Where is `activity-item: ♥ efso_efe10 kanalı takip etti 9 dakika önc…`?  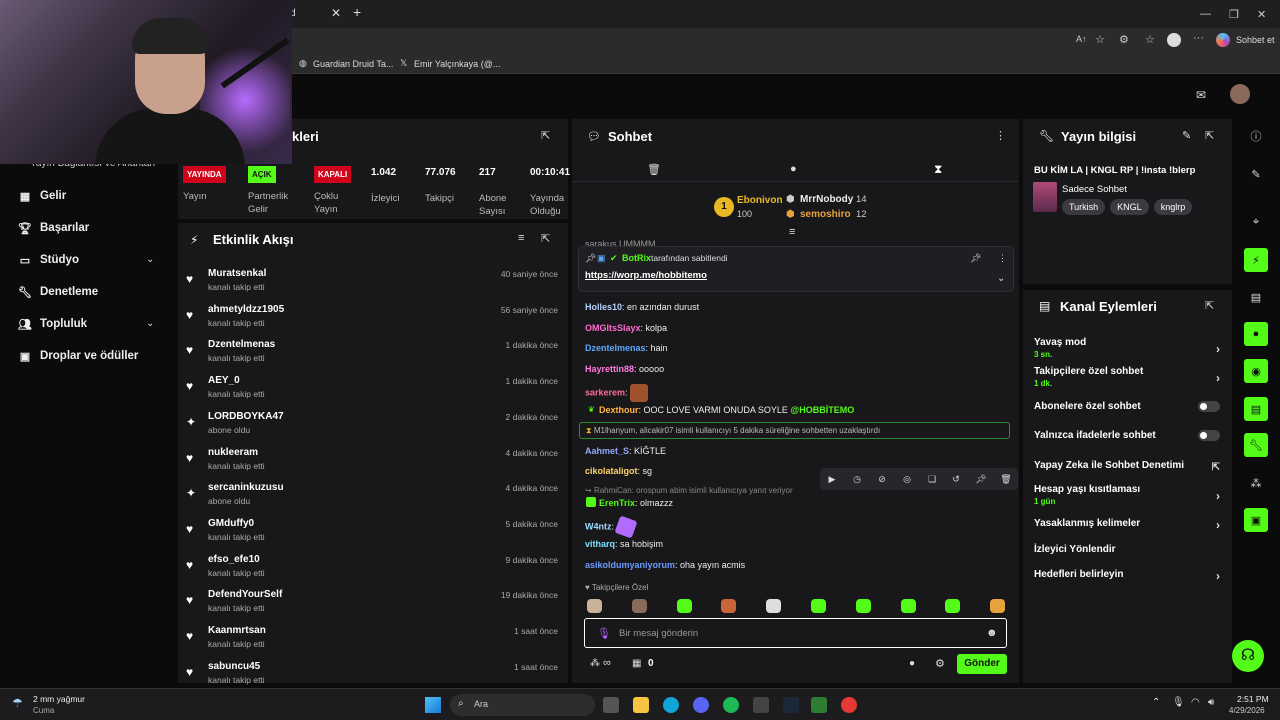
activity-item: ♥ efso_efe10 kanalı takip etti 9 dakika önc… is located at coordinates (374, 571).